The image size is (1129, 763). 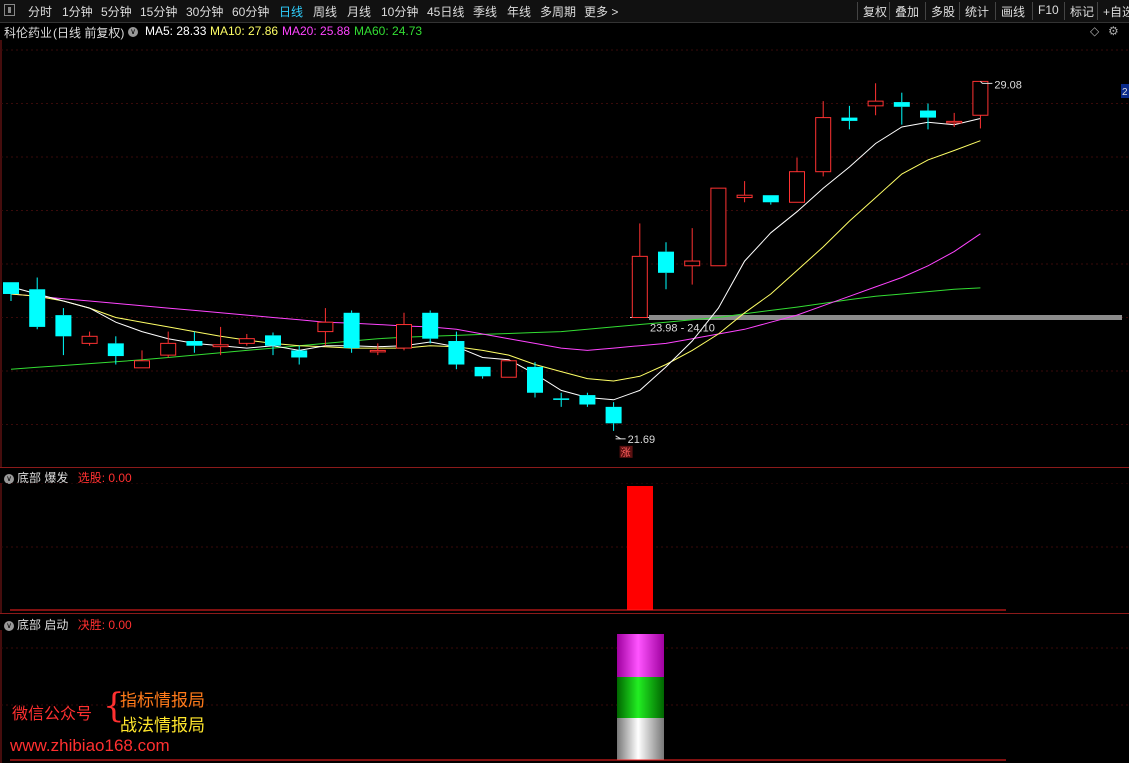 What do you see at coordinates (1082, 11) in the screenshot?
I see `toolbar-button: 标记` at bounding box center [1082, 11].